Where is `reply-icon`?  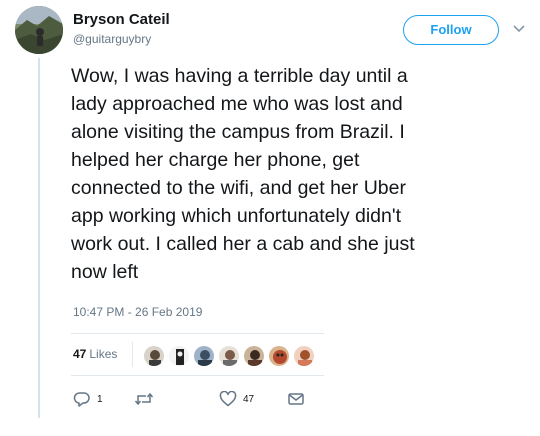 reply-icon is located at coordinates (81, 399).